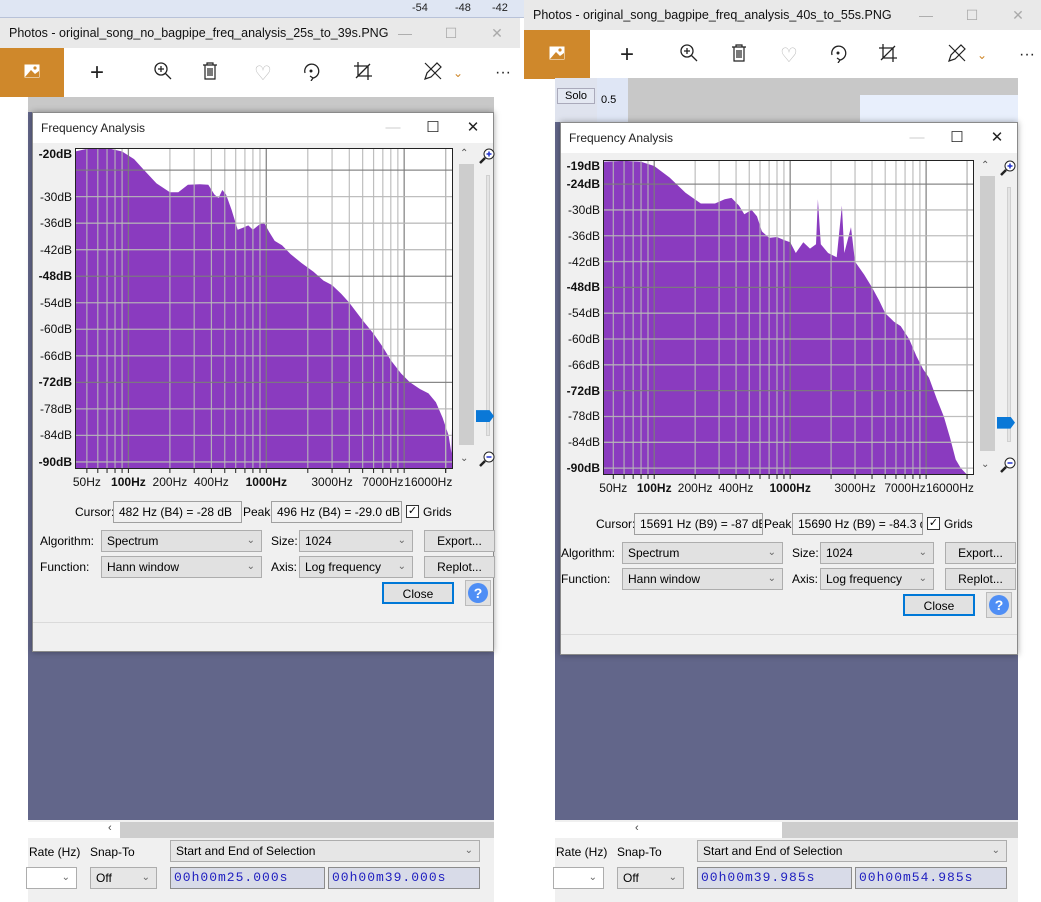 This screenshot has height=902, width=1041. Describe the element at coordinates (500, 8) in the screenshot. I see `meter-tick: -42` at that location.